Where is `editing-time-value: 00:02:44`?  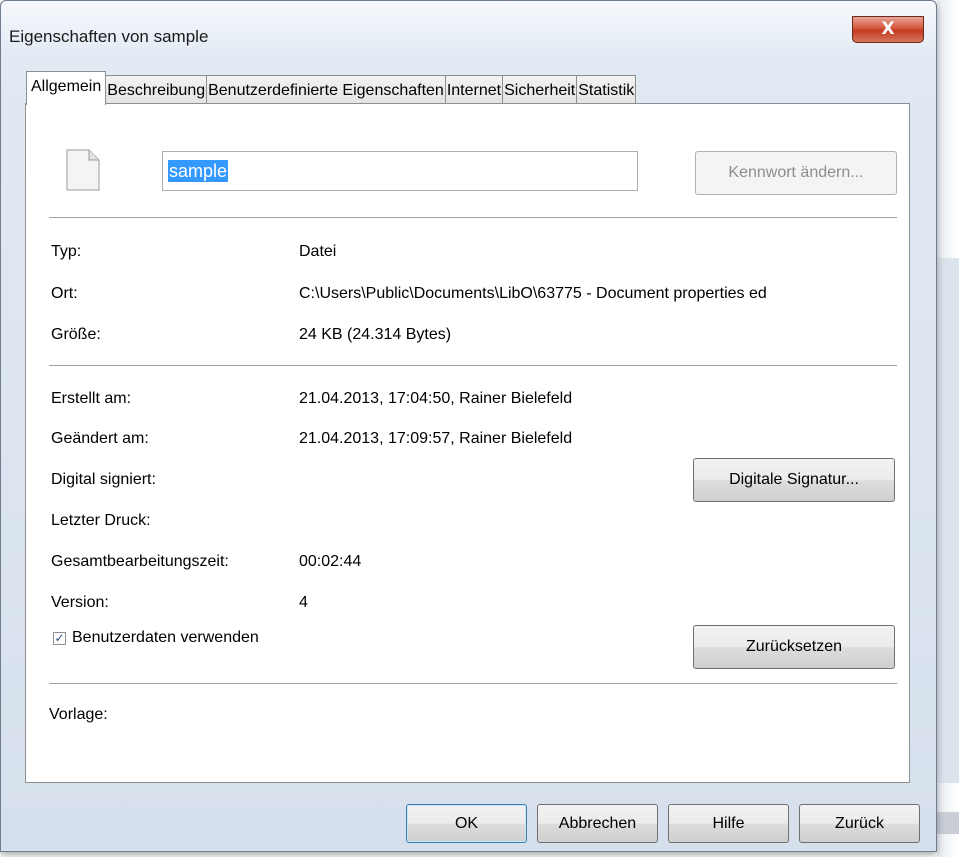 editing-time-value: 00:02:44 is located at coordinates (330, 561).